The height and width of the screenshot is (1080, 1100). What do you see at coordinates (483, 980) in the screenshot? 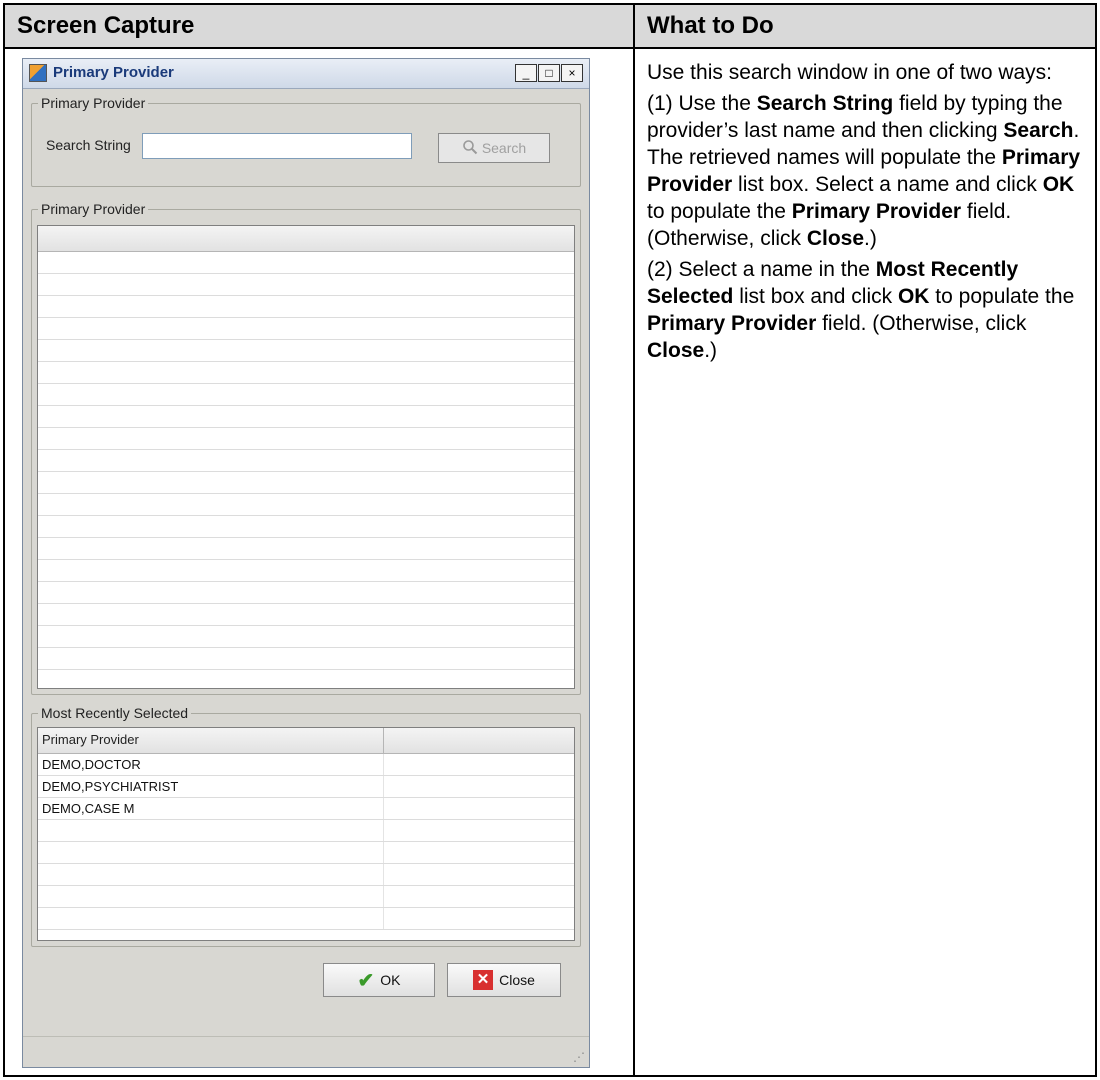
I see `red-x-icon: ✕` at bounding box center [483, 980].